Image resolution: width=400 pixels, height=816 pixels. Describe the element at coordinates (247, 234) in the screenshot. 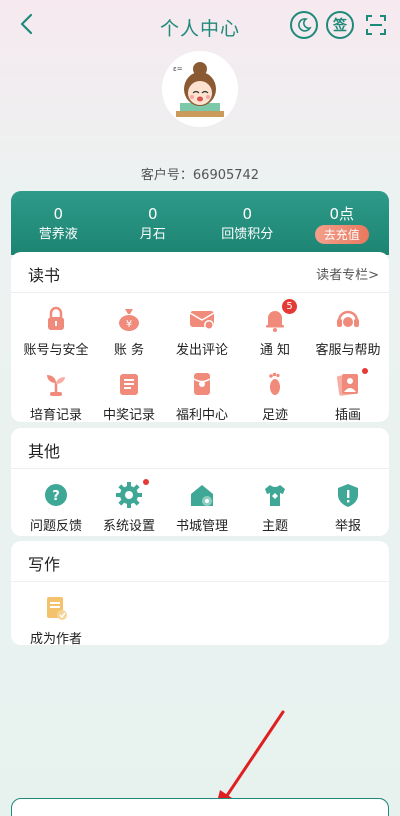

I see `stat-label: 回馈积分` at that location.